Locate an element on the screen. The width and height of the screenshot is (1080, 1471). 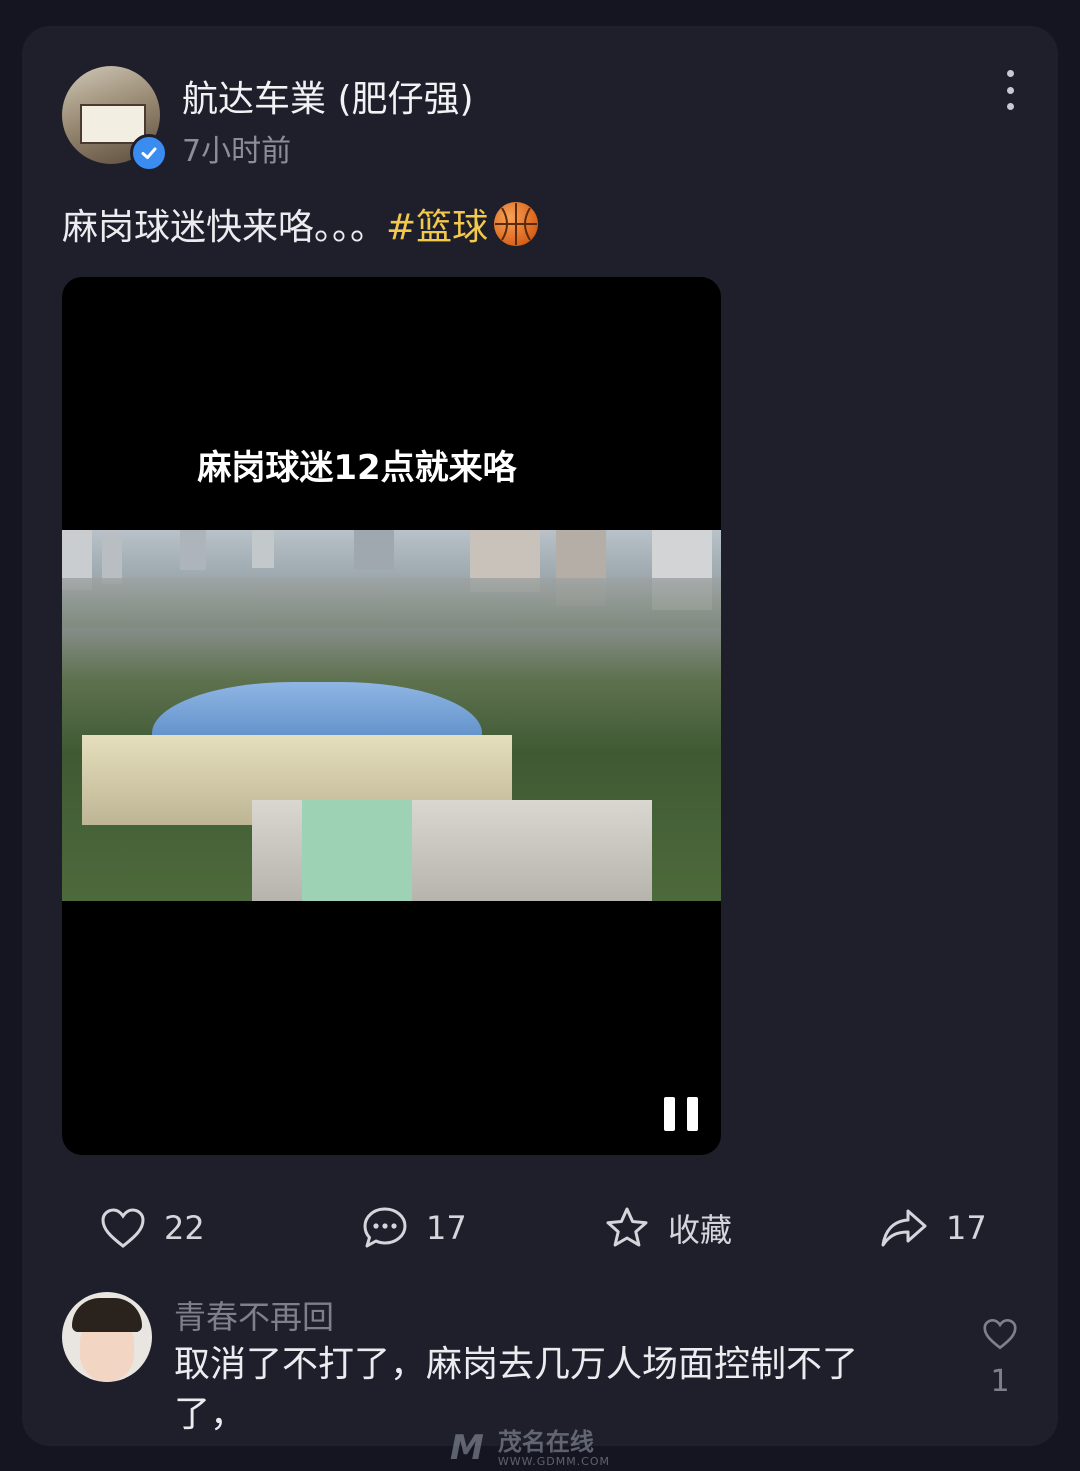
video-caption: 麻岗球迷12点就来咯 is located at coordinates (357, 468).